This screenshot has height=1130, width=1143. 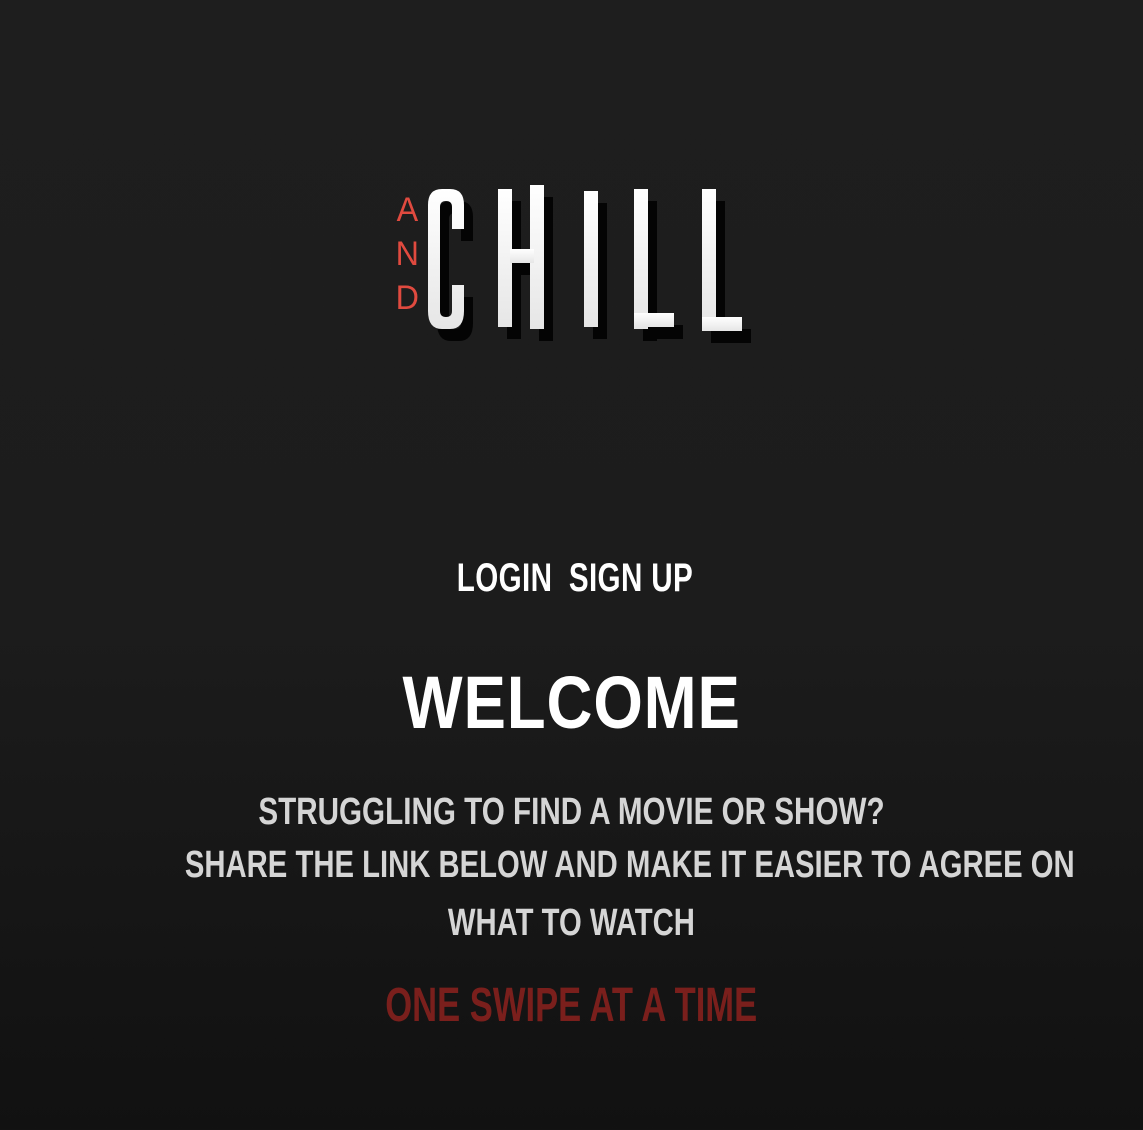 I want to click on signup-link: SIGN UP, so click(x=630, y=578).